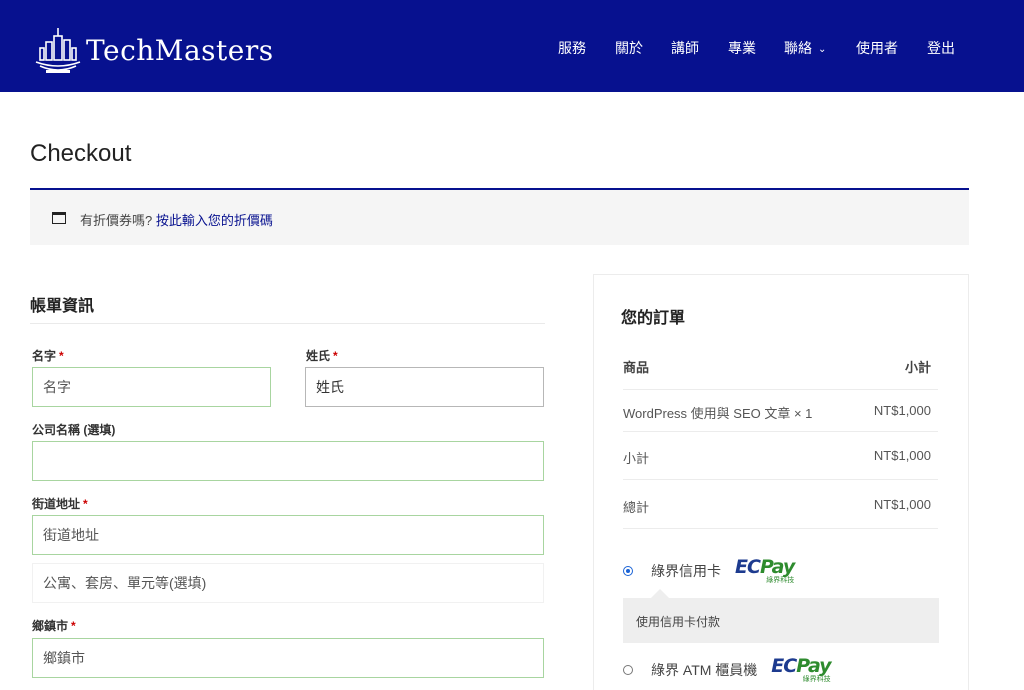 The width and height of the screenshot is (1024, 690). I want to click on payment-description: 使用信用卡付款, so click(781, 616).